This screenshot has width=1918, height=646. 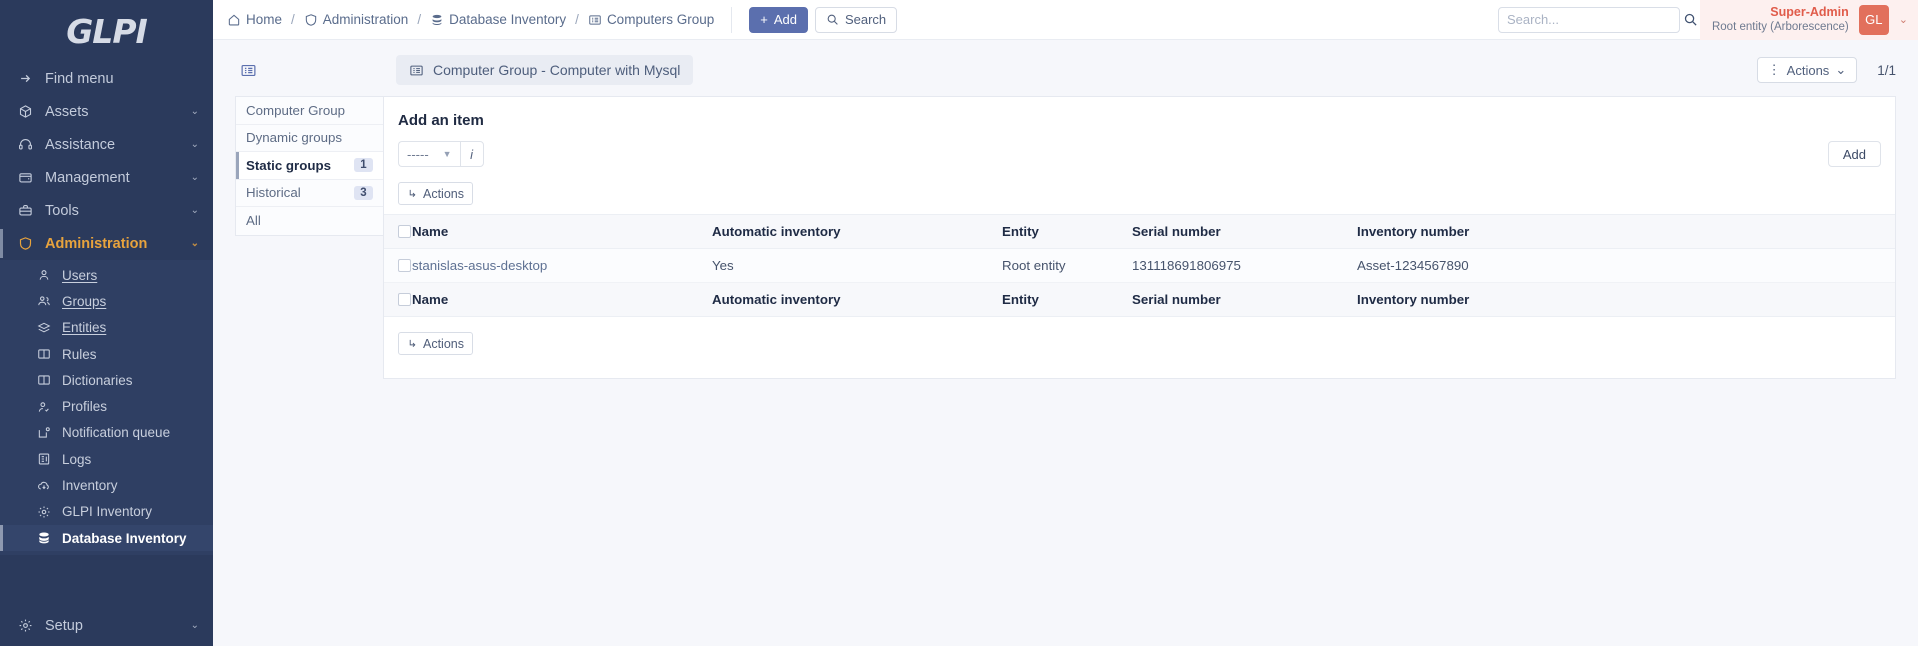 I want to click on arrow-action-icon, so click(x=412, y=193).